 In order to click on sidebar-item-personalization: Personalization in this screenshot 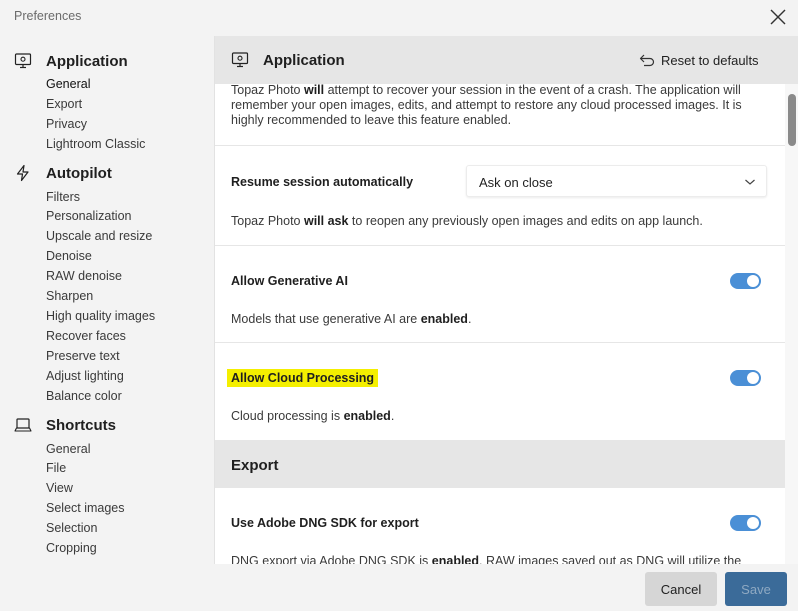, I will do `click(88, 216)`.